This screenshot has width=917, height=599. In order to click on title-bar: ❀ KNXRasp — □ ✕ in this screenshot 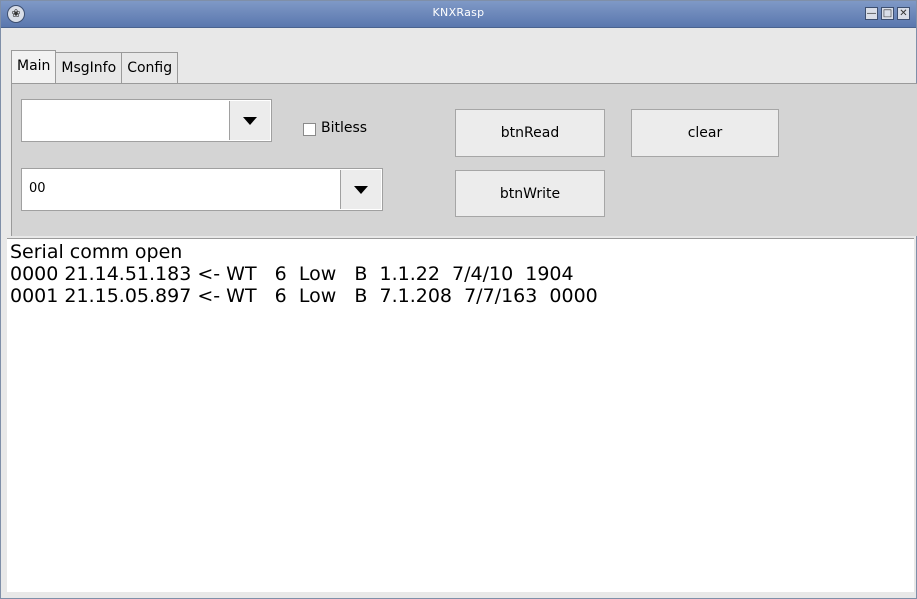, I will do `click(458, 14)`.